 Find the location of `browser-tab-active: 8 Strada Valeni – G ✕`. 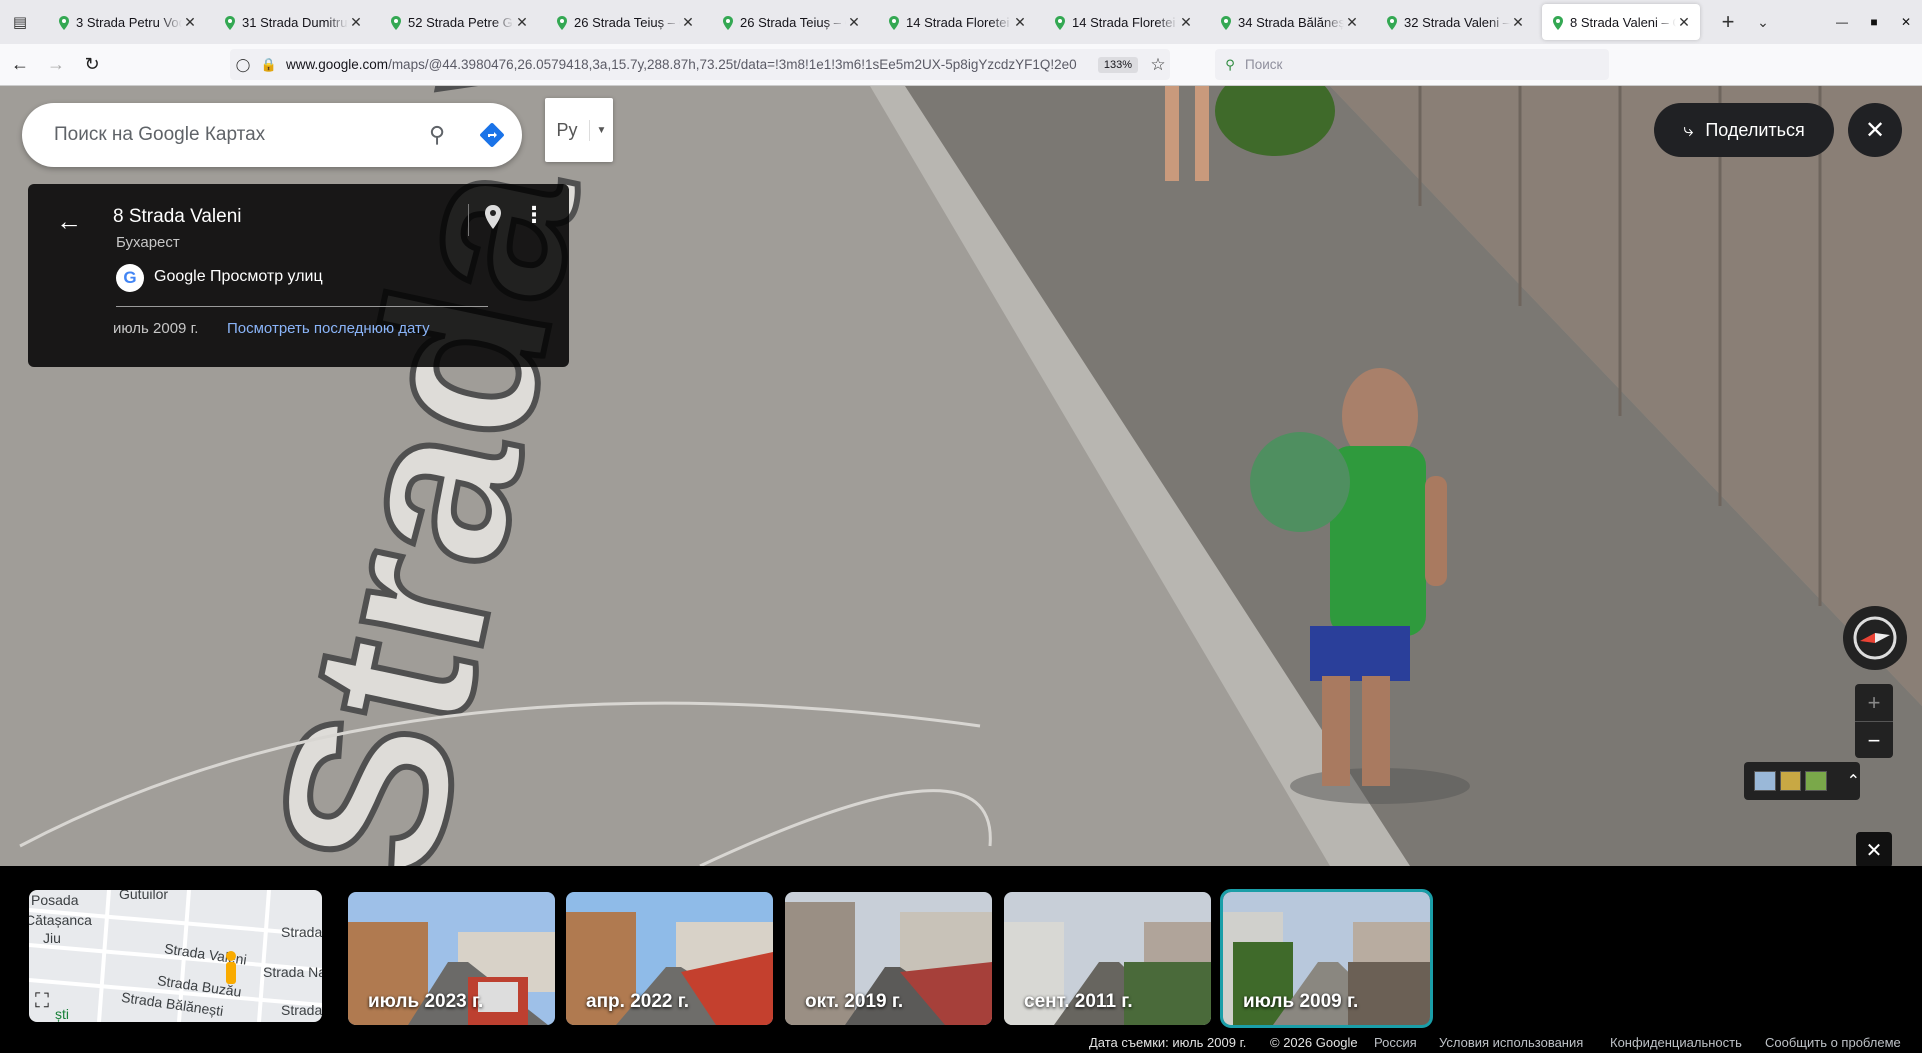

browser-tab-active: 8 Strada Valeni – G ✕ is located at coordinates (1621, 22).